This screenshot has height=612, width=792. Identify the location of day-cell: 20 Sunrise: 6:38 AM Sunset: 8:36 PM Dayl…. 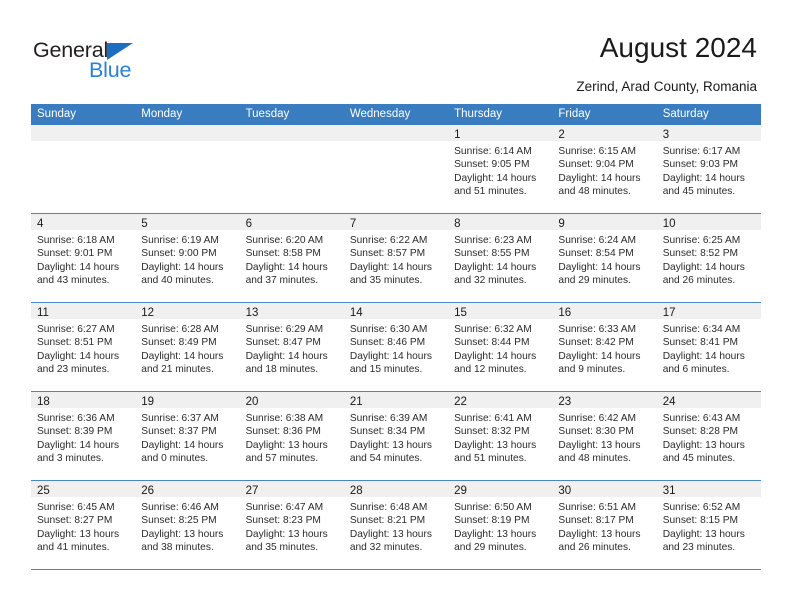
(291, 436).